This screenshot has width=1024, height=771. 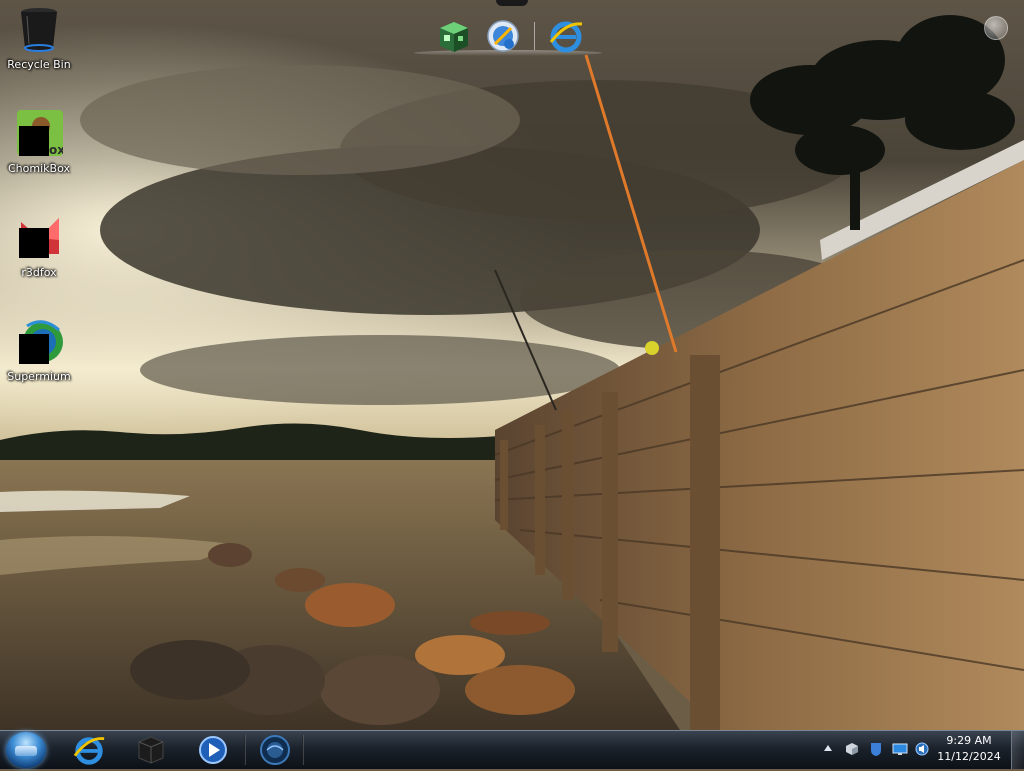 I want to click on browser-globe-icon, so click(x=503, y=36).